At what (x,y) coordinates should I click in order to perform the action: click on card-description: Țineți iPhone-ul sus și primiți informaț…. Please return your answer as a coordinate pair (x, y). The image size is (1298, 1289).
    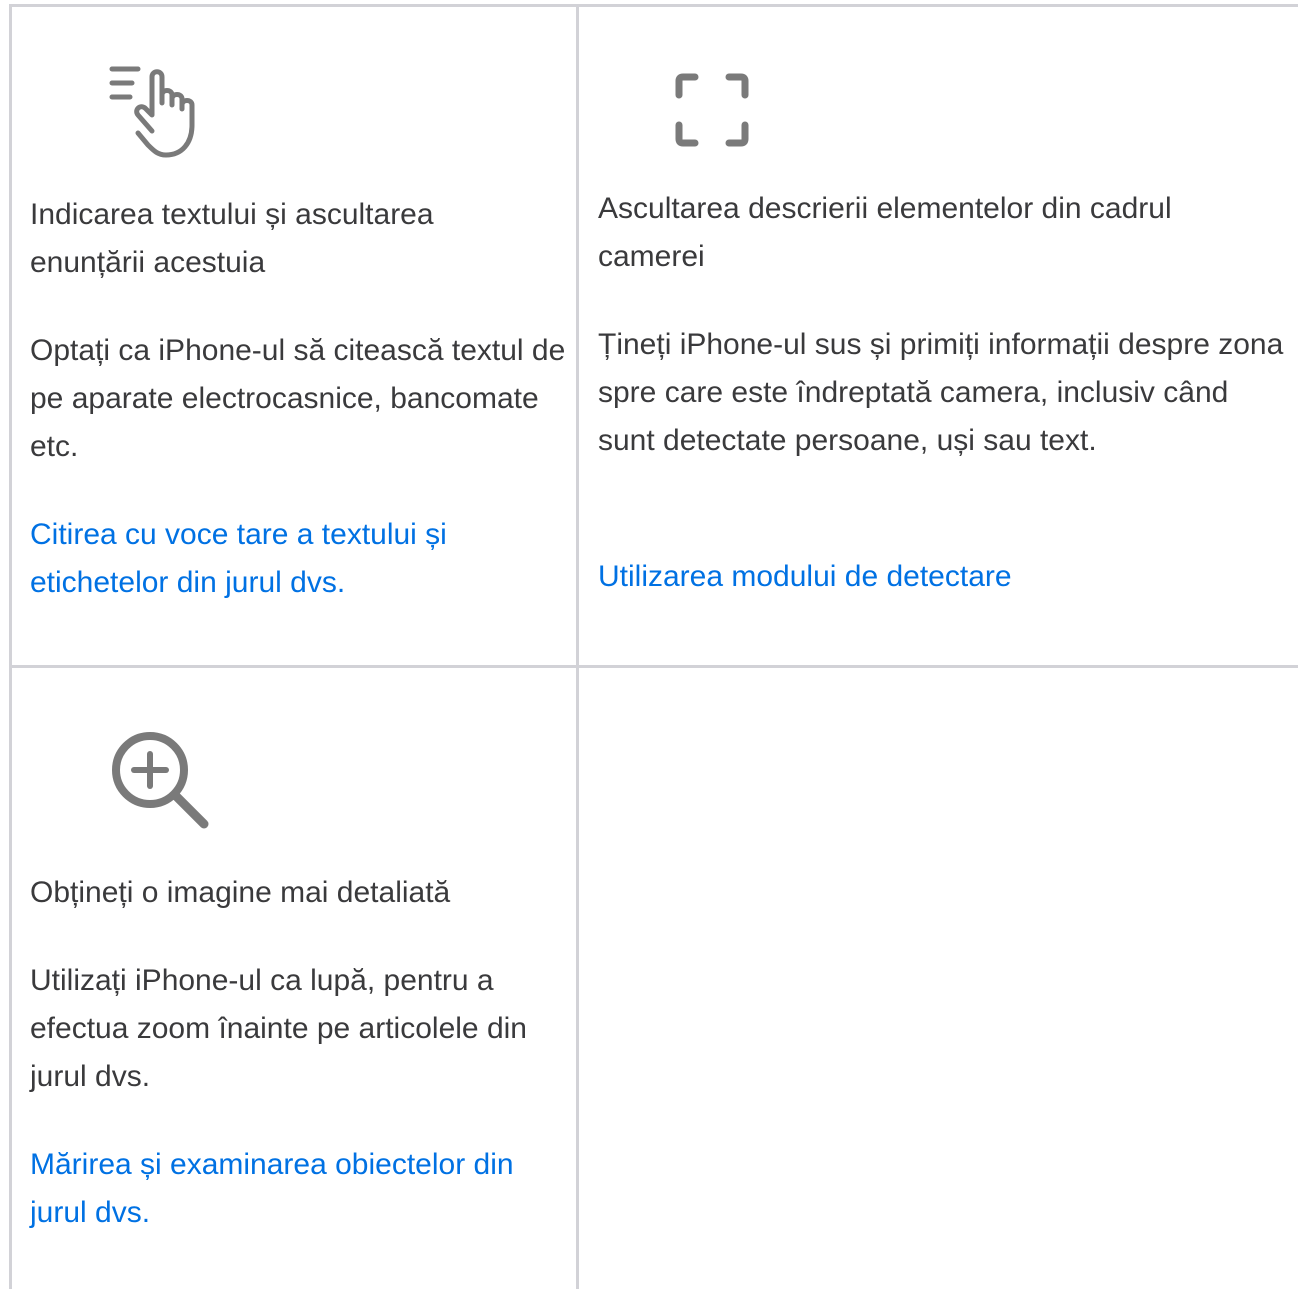
    Looking at the image, I should click on (941, 392).